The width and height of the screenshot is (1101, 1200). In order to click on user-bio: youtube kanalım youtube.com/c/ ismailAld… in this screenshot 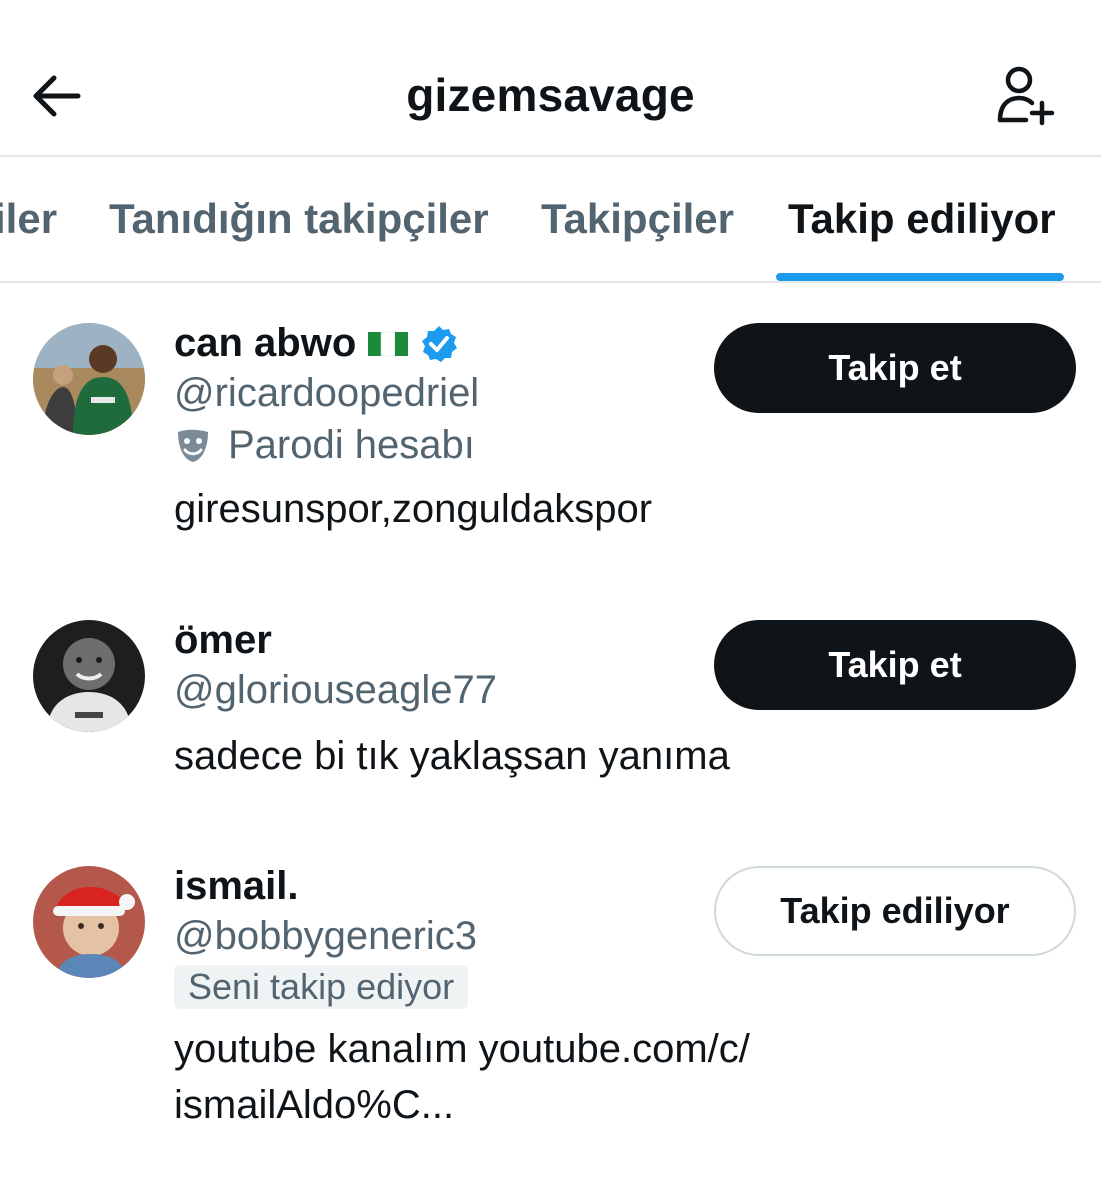, I will do `click(462, 1077)`.